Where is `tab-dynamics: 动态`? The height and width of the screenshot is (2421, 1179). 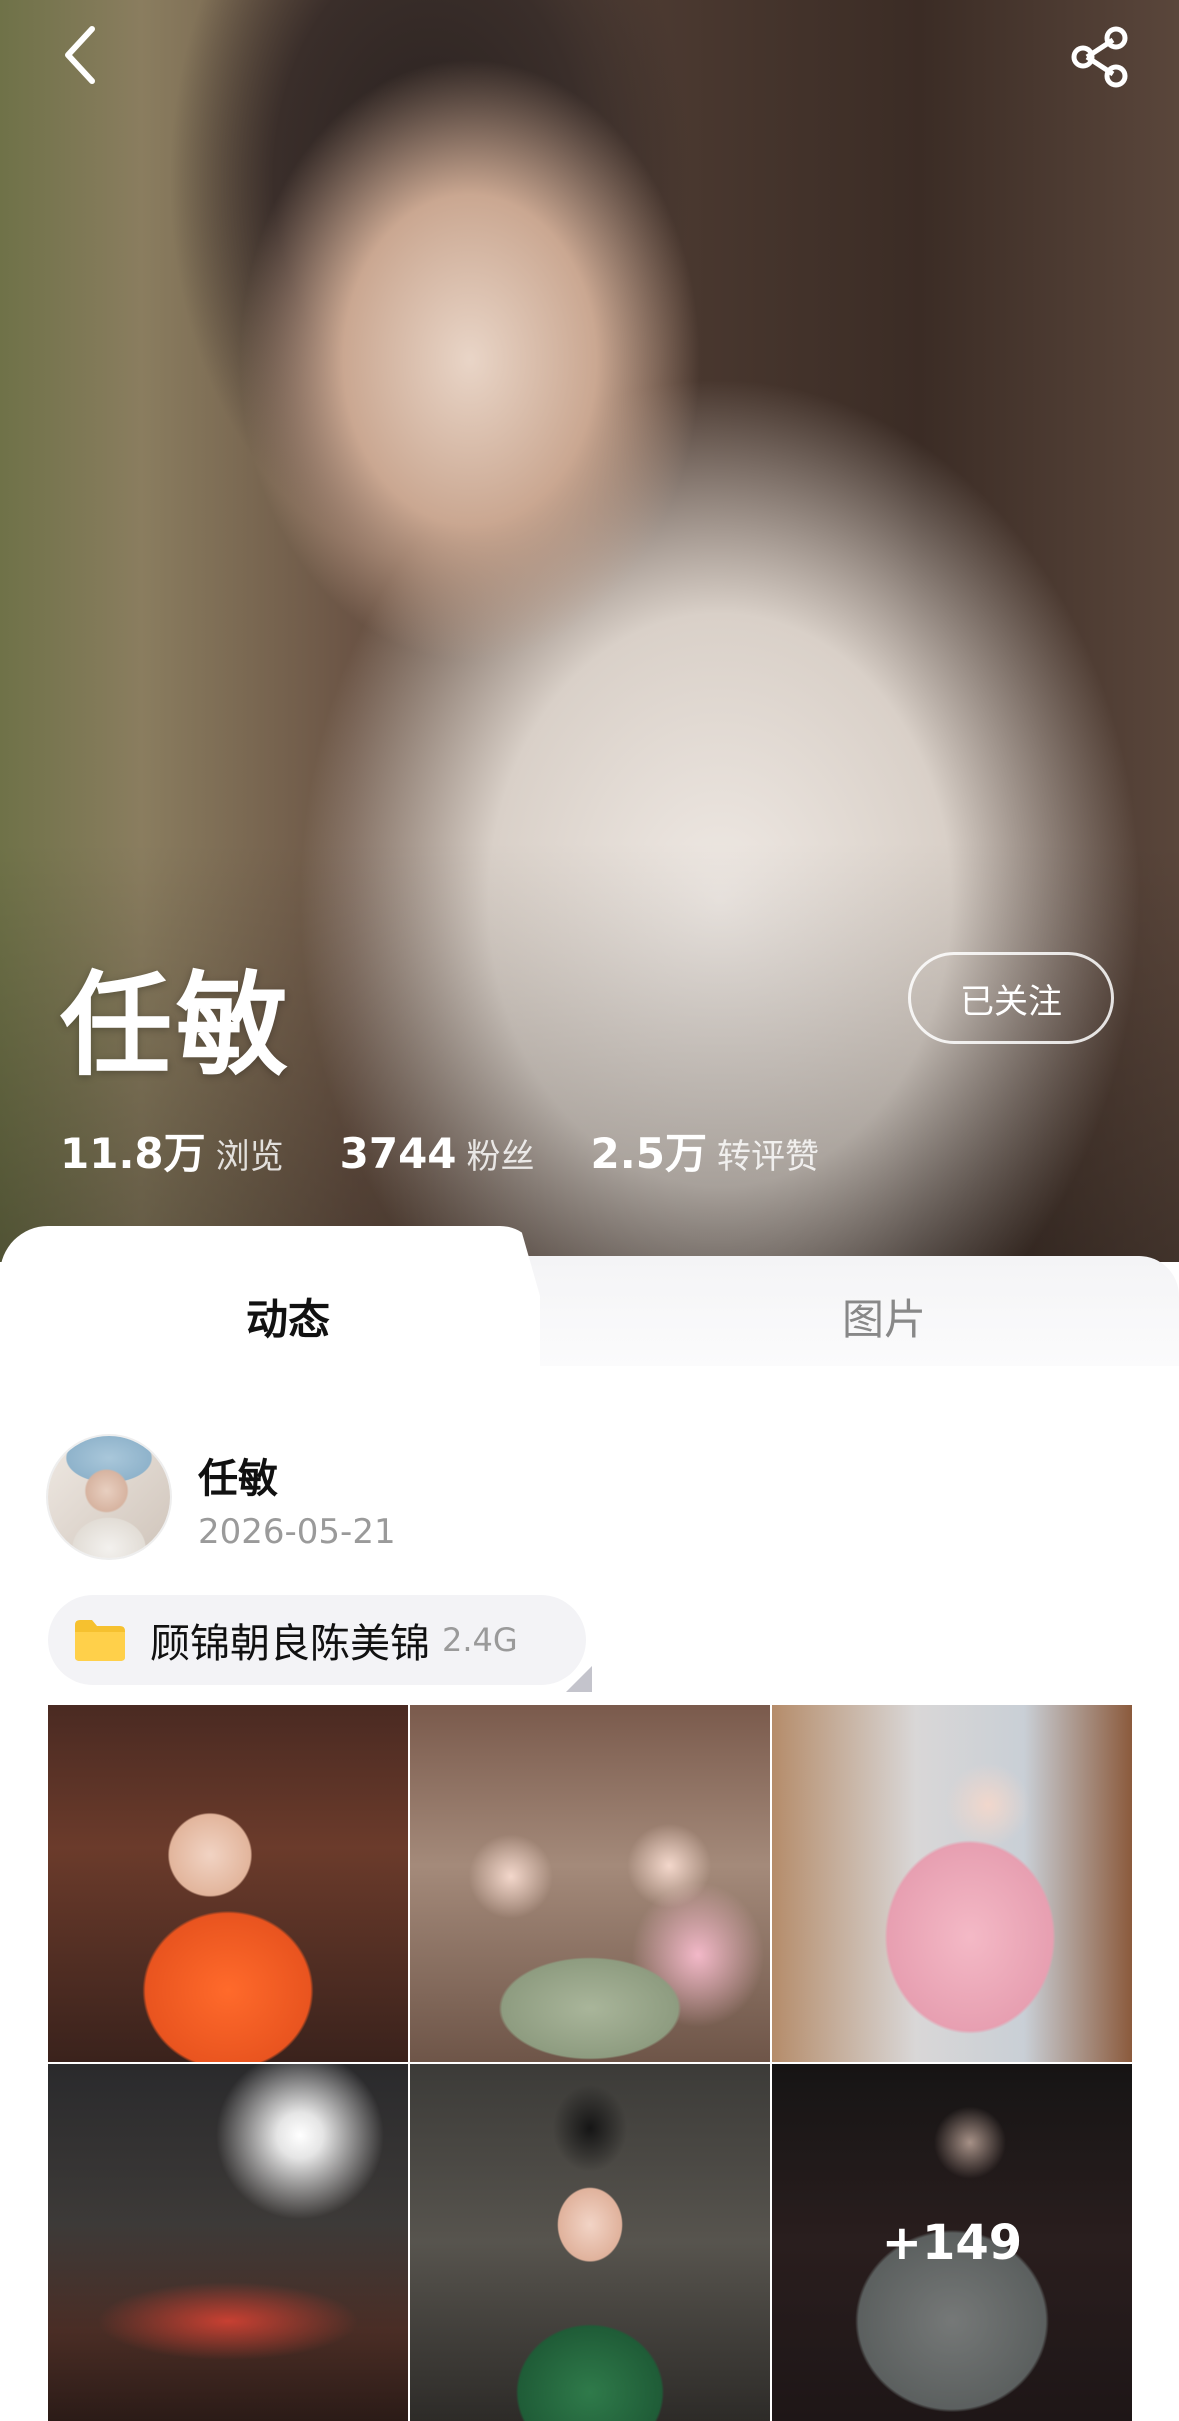
tab-dynamics: 动态 is located at coordinates (288, 1316).